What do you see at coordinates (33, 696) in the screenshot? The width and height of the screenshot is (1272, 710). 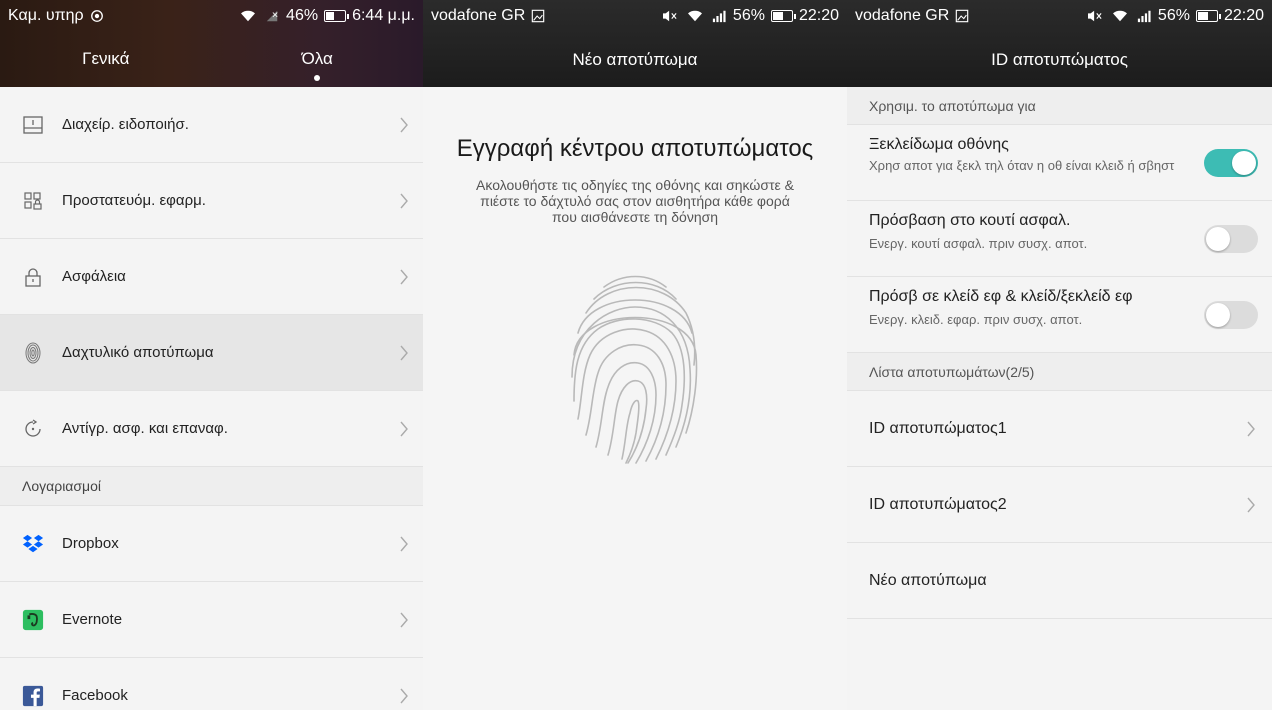 I see `facebook-icon` at bounding box center [33, 696].